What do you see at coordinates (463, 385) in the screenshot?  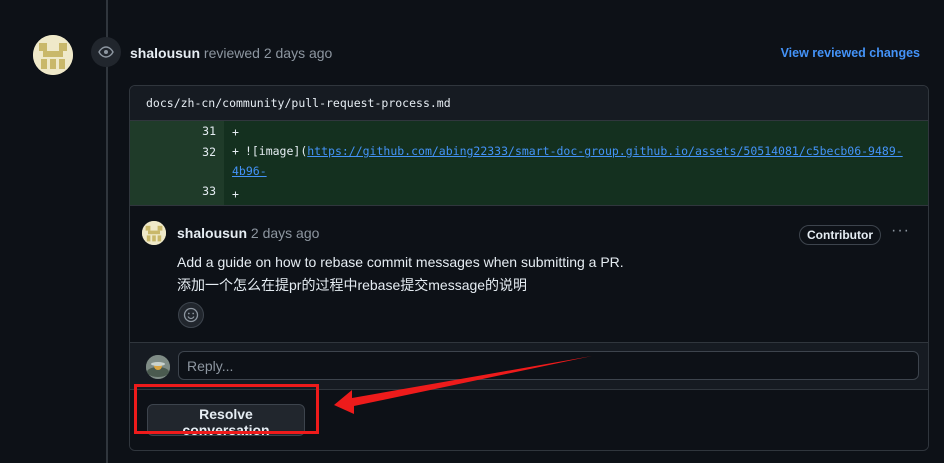 I see `annotation-arrow-icon` at bounding box center [463, 385].